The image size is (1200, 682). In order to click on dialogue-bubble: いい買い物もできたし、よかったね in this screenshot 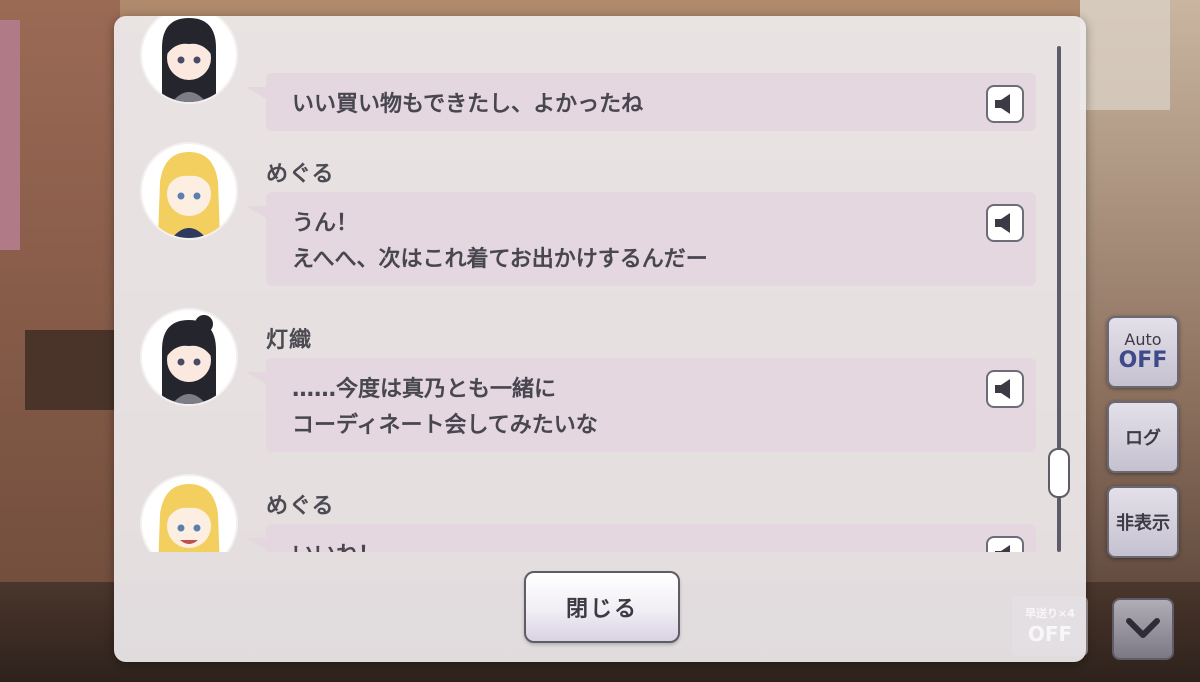, I will do `click(641, 102)`.